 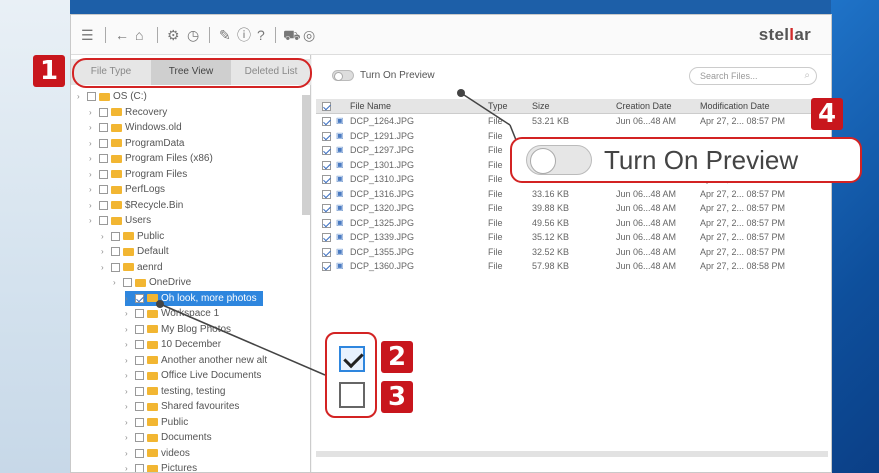 What do you see at coordinates (397, 357) in the screenshot?
I see `step-badge-2: 2` at bounding box center [397, 357].